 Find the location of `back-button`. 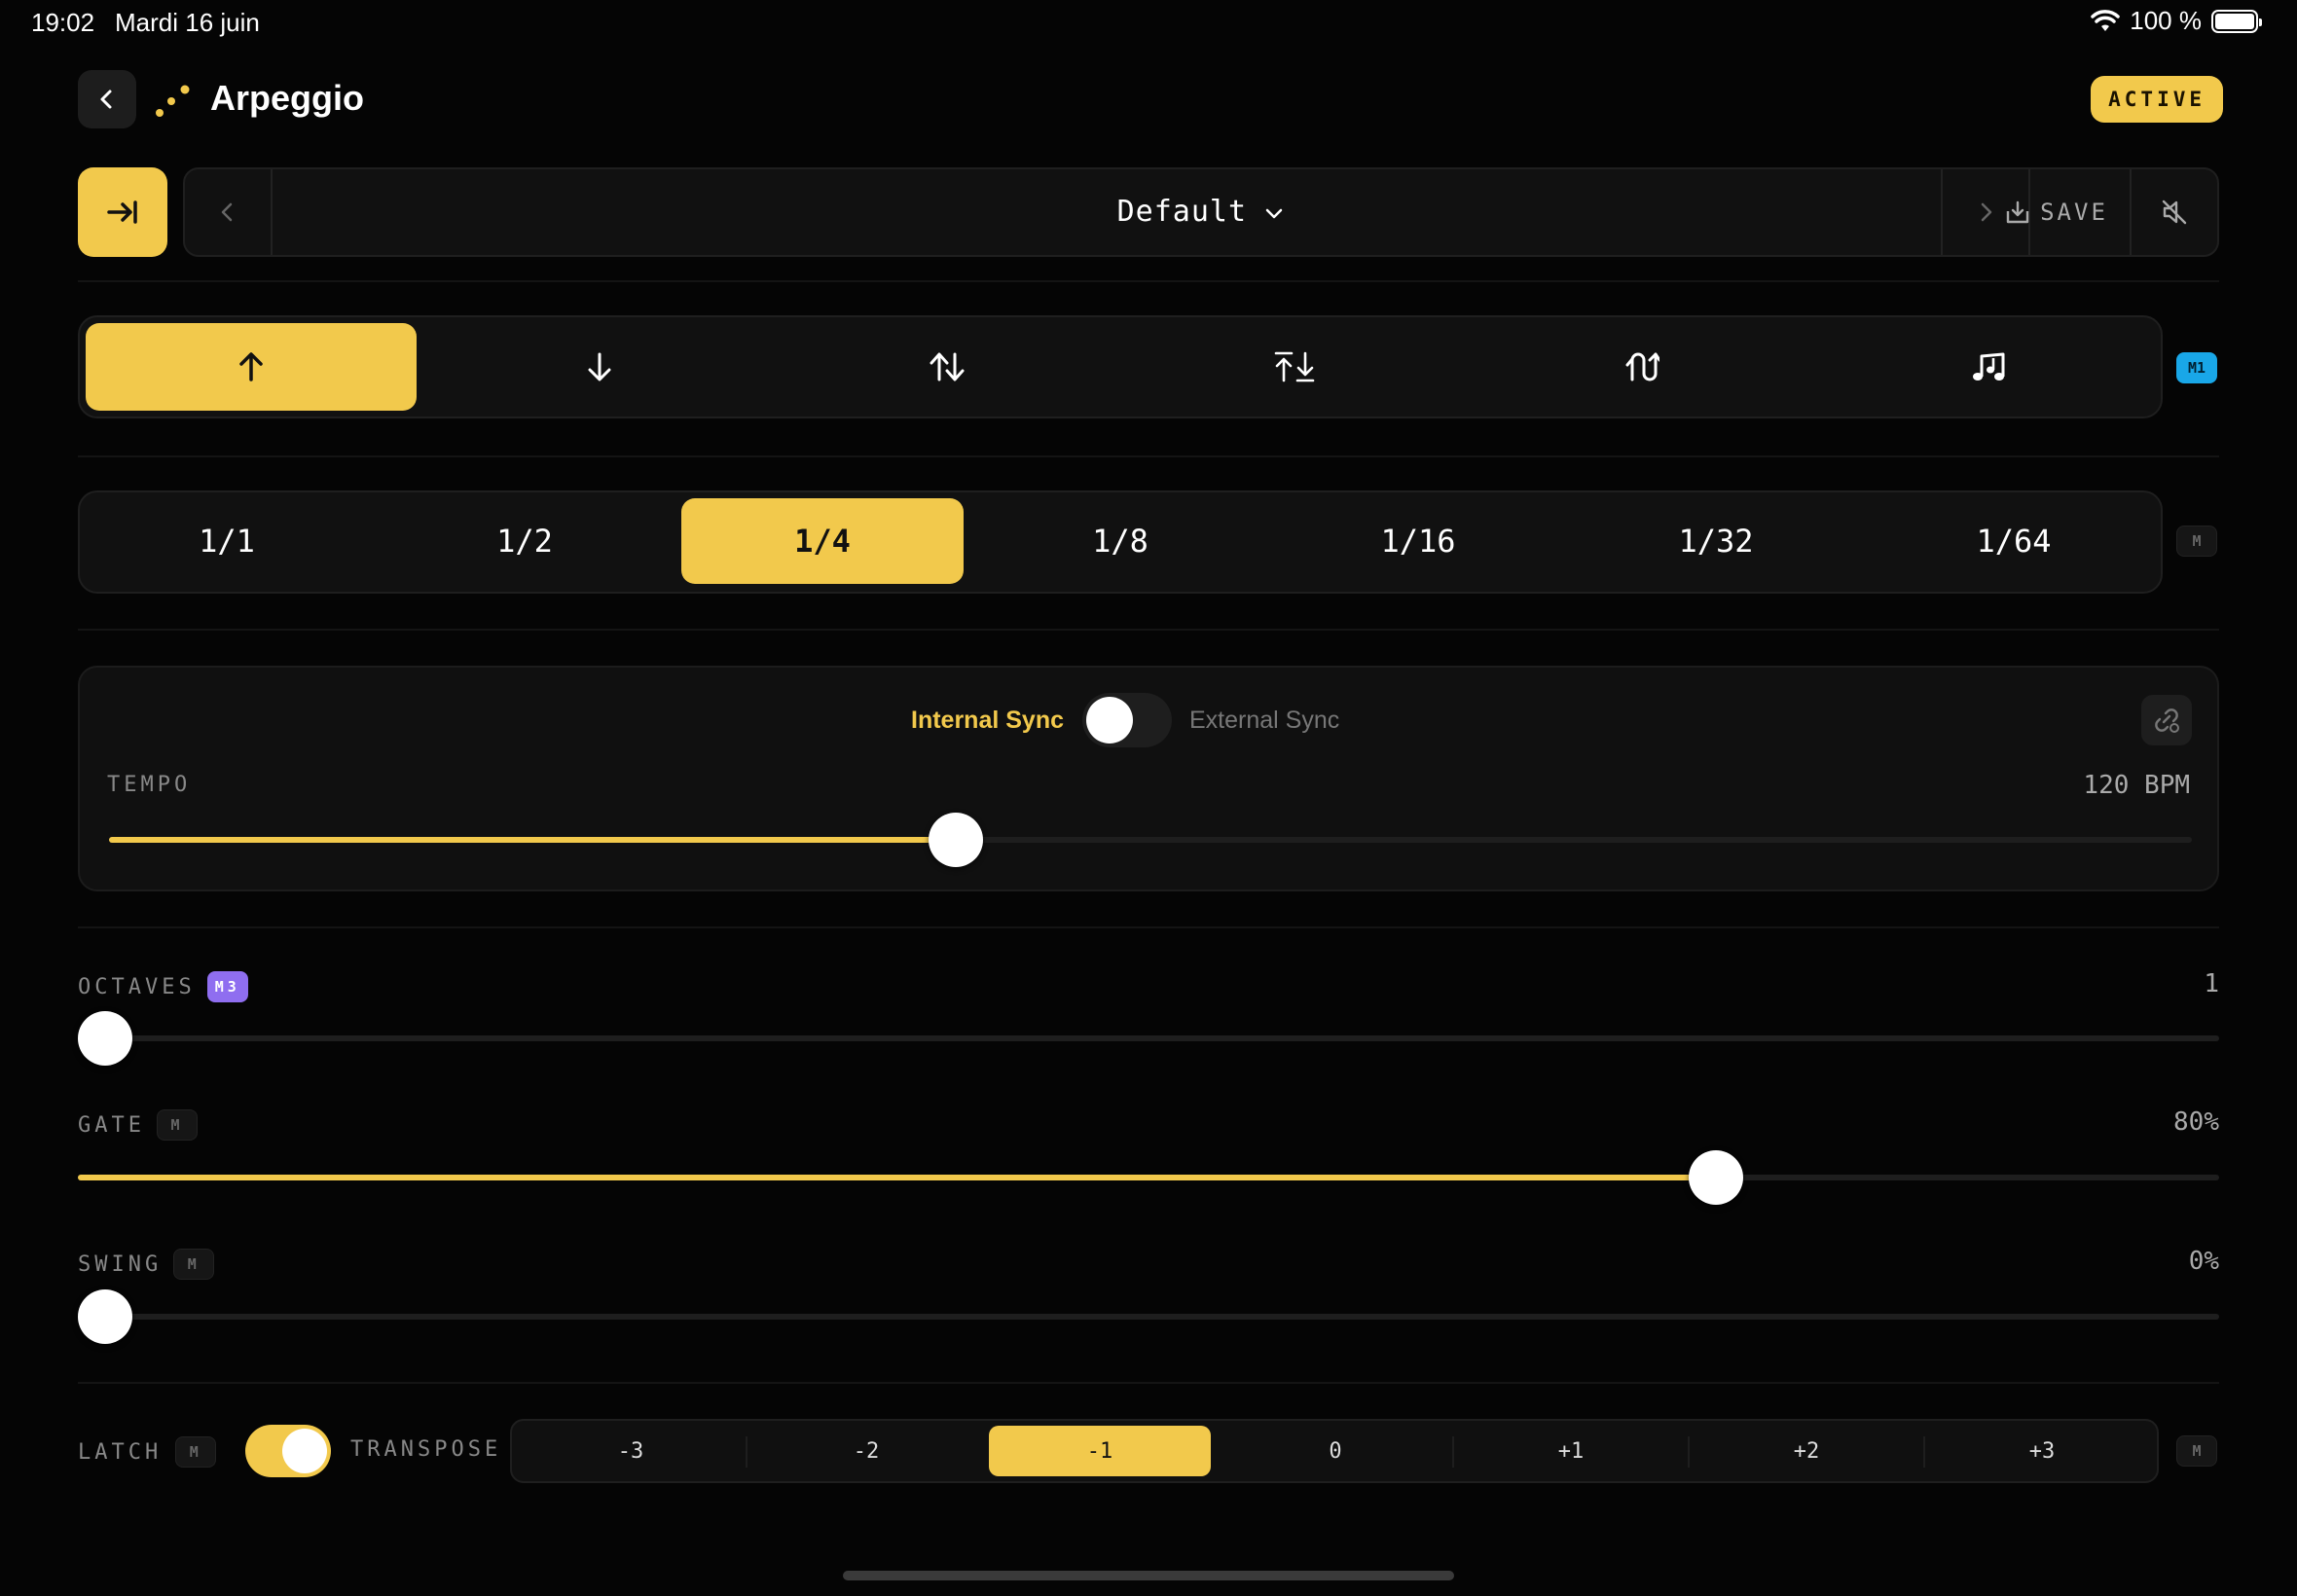

back-button is located at coordinates (107, 99).